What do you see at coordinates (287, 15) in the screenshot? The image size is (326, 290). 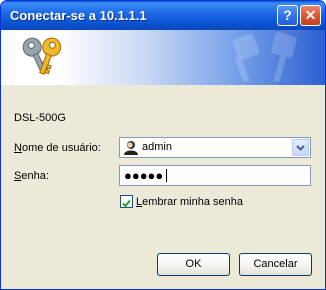 I see `help-button: ?` at bounding box center [287, 15].